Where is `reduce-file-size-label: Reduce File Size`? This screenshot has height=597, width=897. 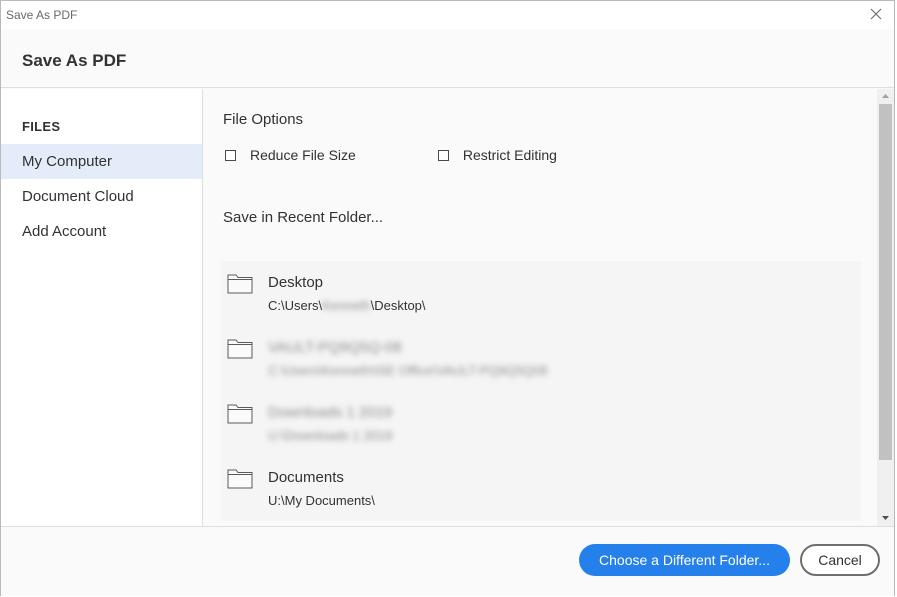 reduce-file-size-label: Reduce File Size is located at coordinates (303, 155).